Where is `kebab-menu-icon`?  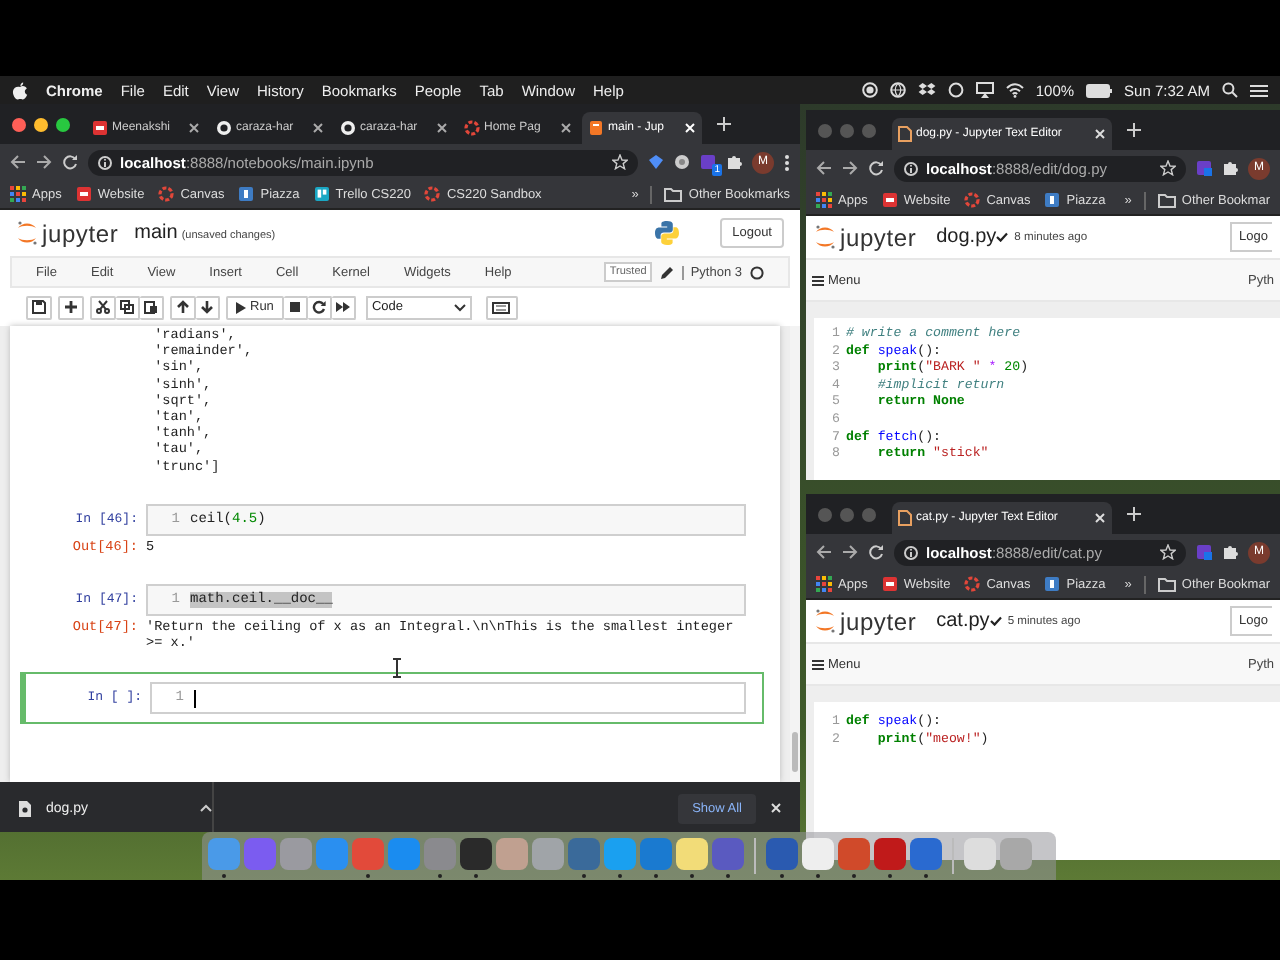
kebab-menu-icon is located at coordinates (787, 162).